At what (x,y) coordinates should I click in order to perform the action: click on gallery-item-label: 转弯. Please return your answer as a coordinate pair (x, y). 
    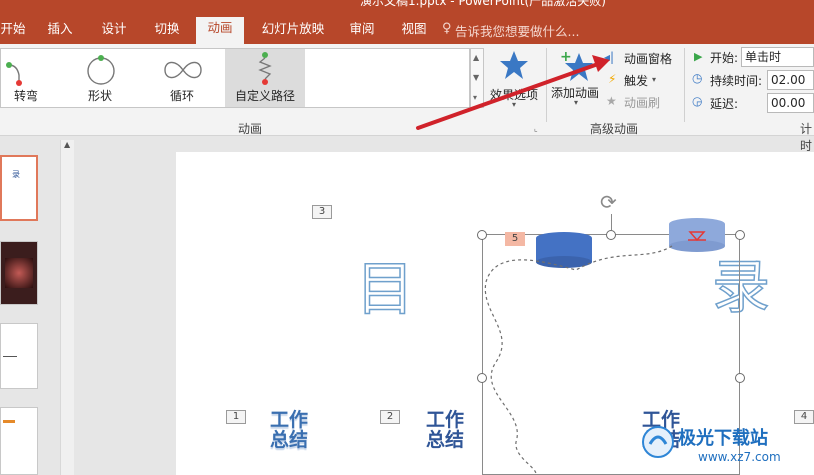
    Looking at the image, I should click on (25, 96).